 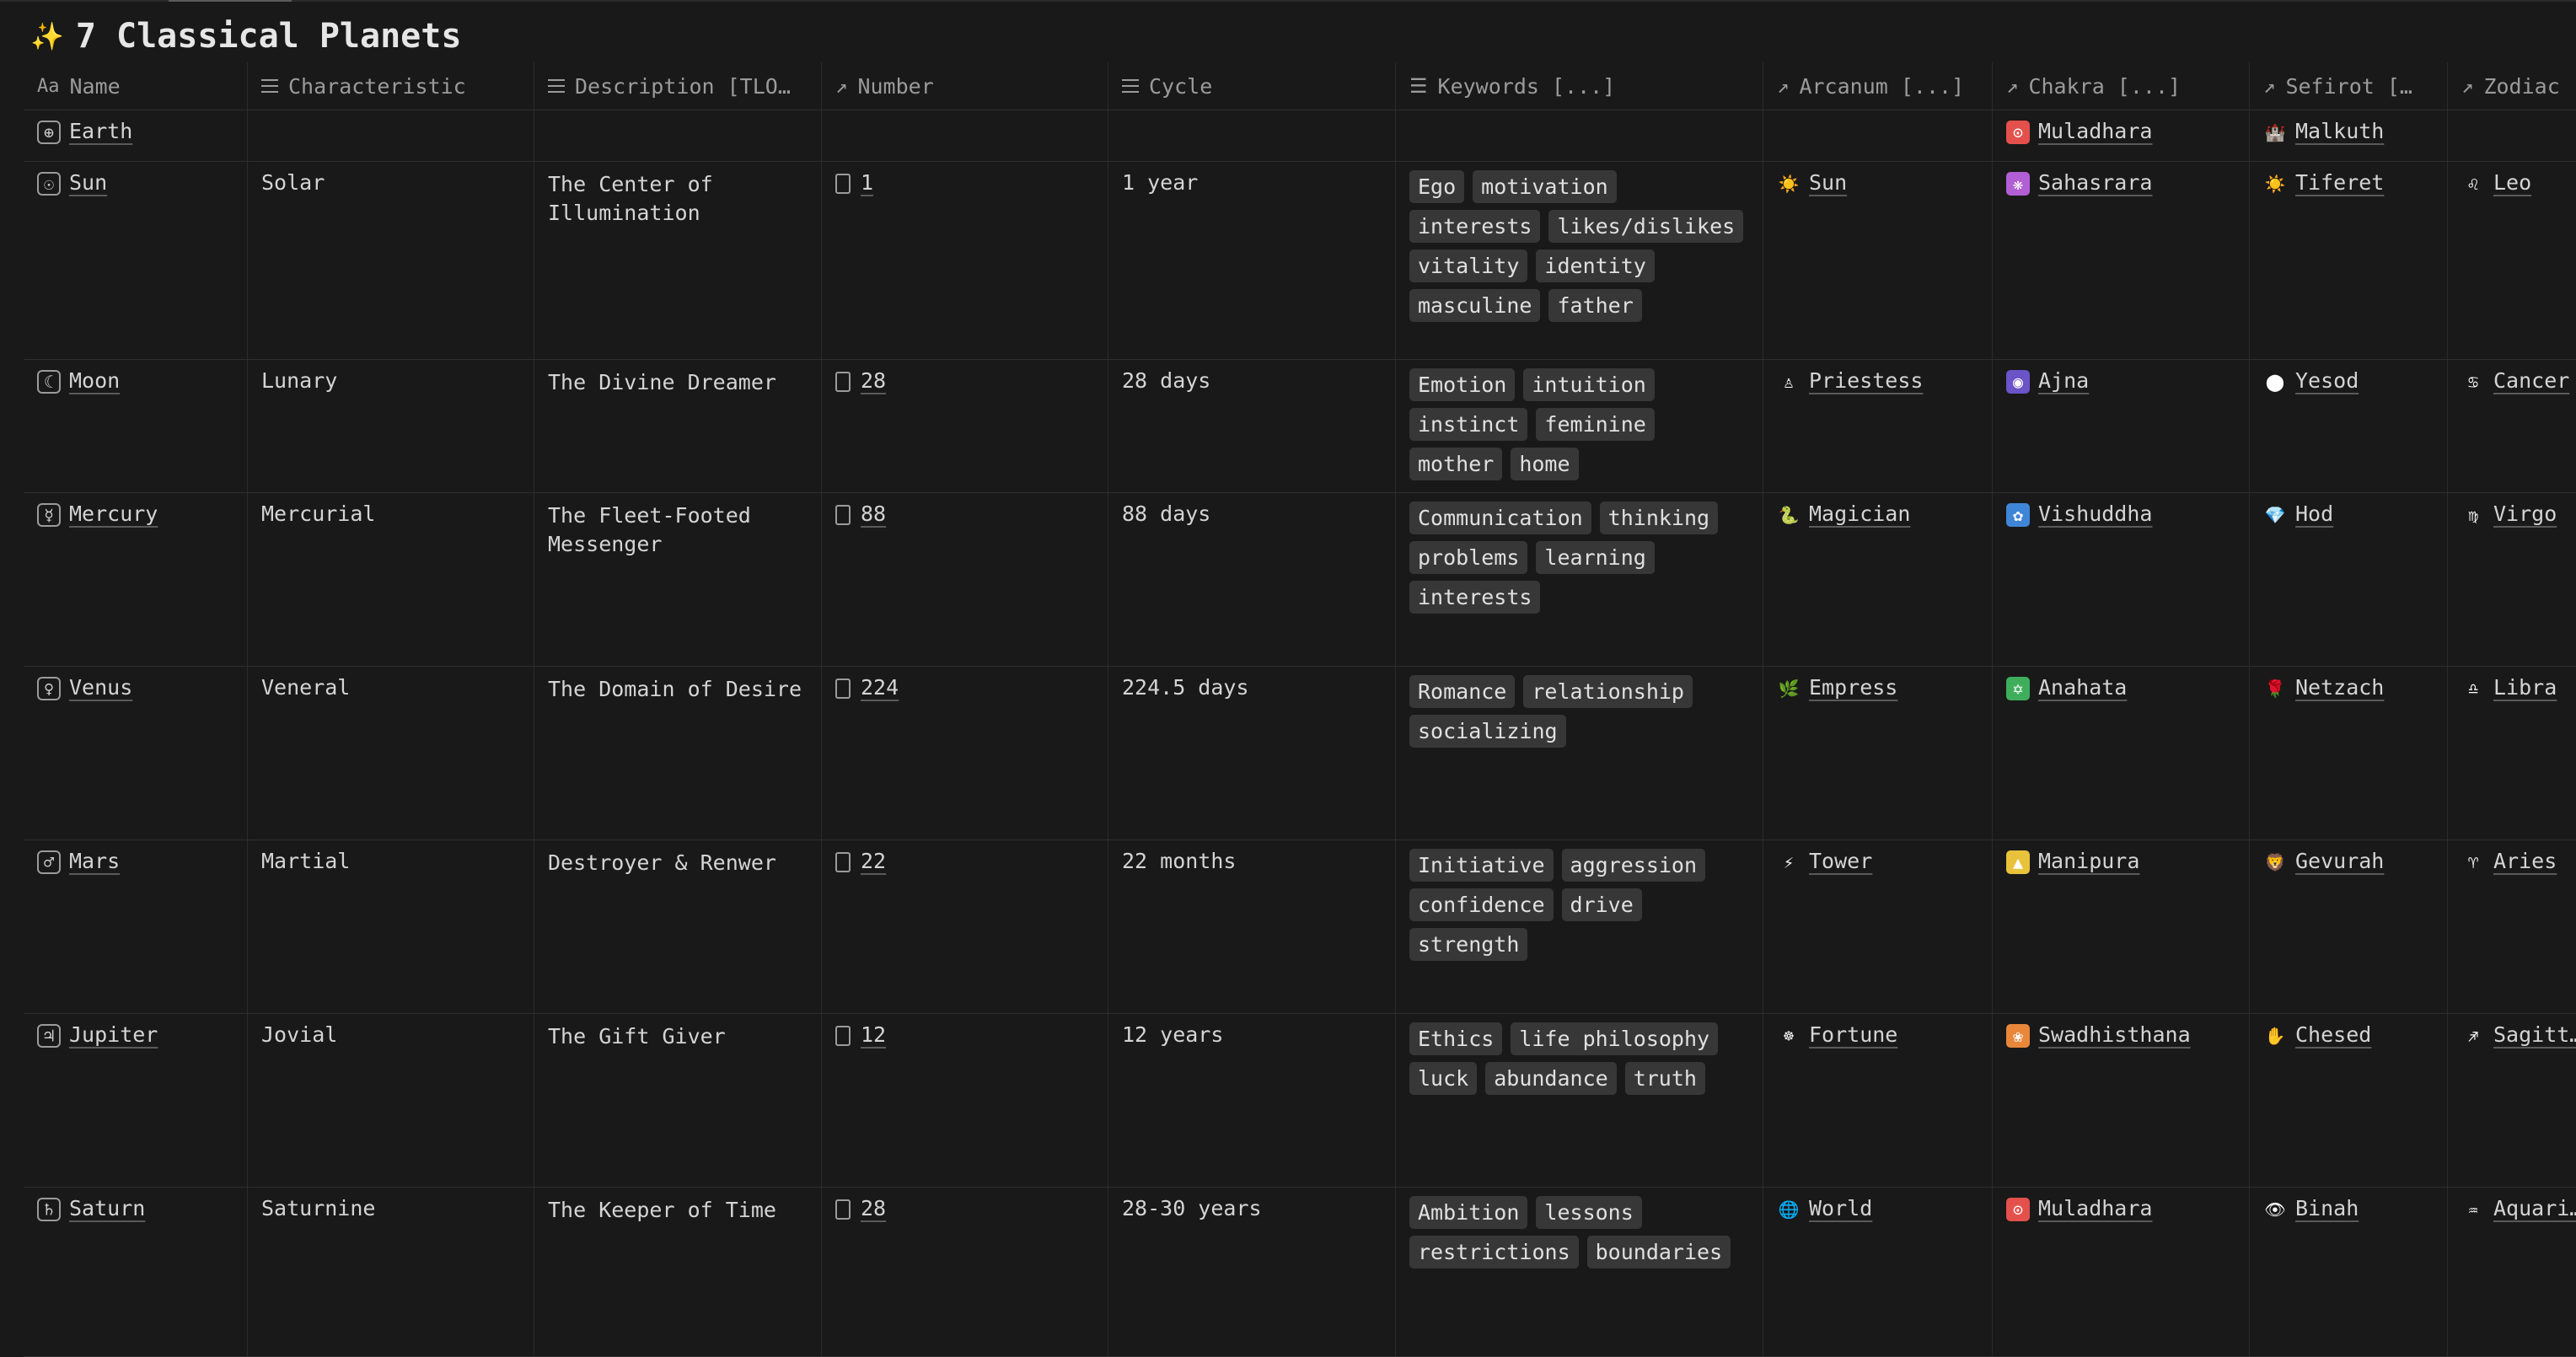 I want to click on column-header-1: Characteristic, so click(x=391, y=86).